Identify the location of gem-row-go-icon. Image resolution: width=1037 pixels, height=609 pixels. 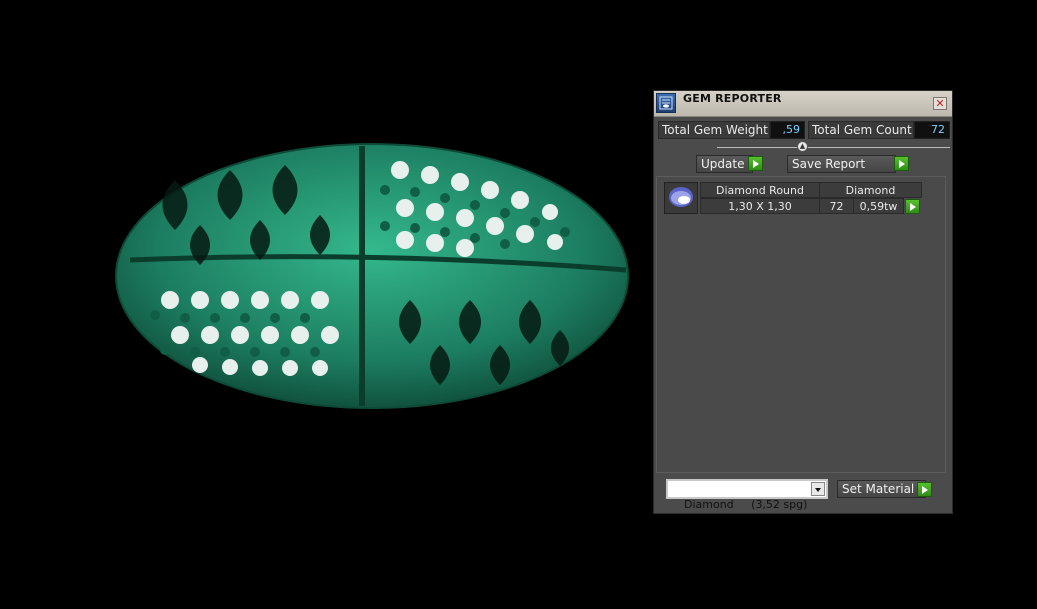
(912, 206).